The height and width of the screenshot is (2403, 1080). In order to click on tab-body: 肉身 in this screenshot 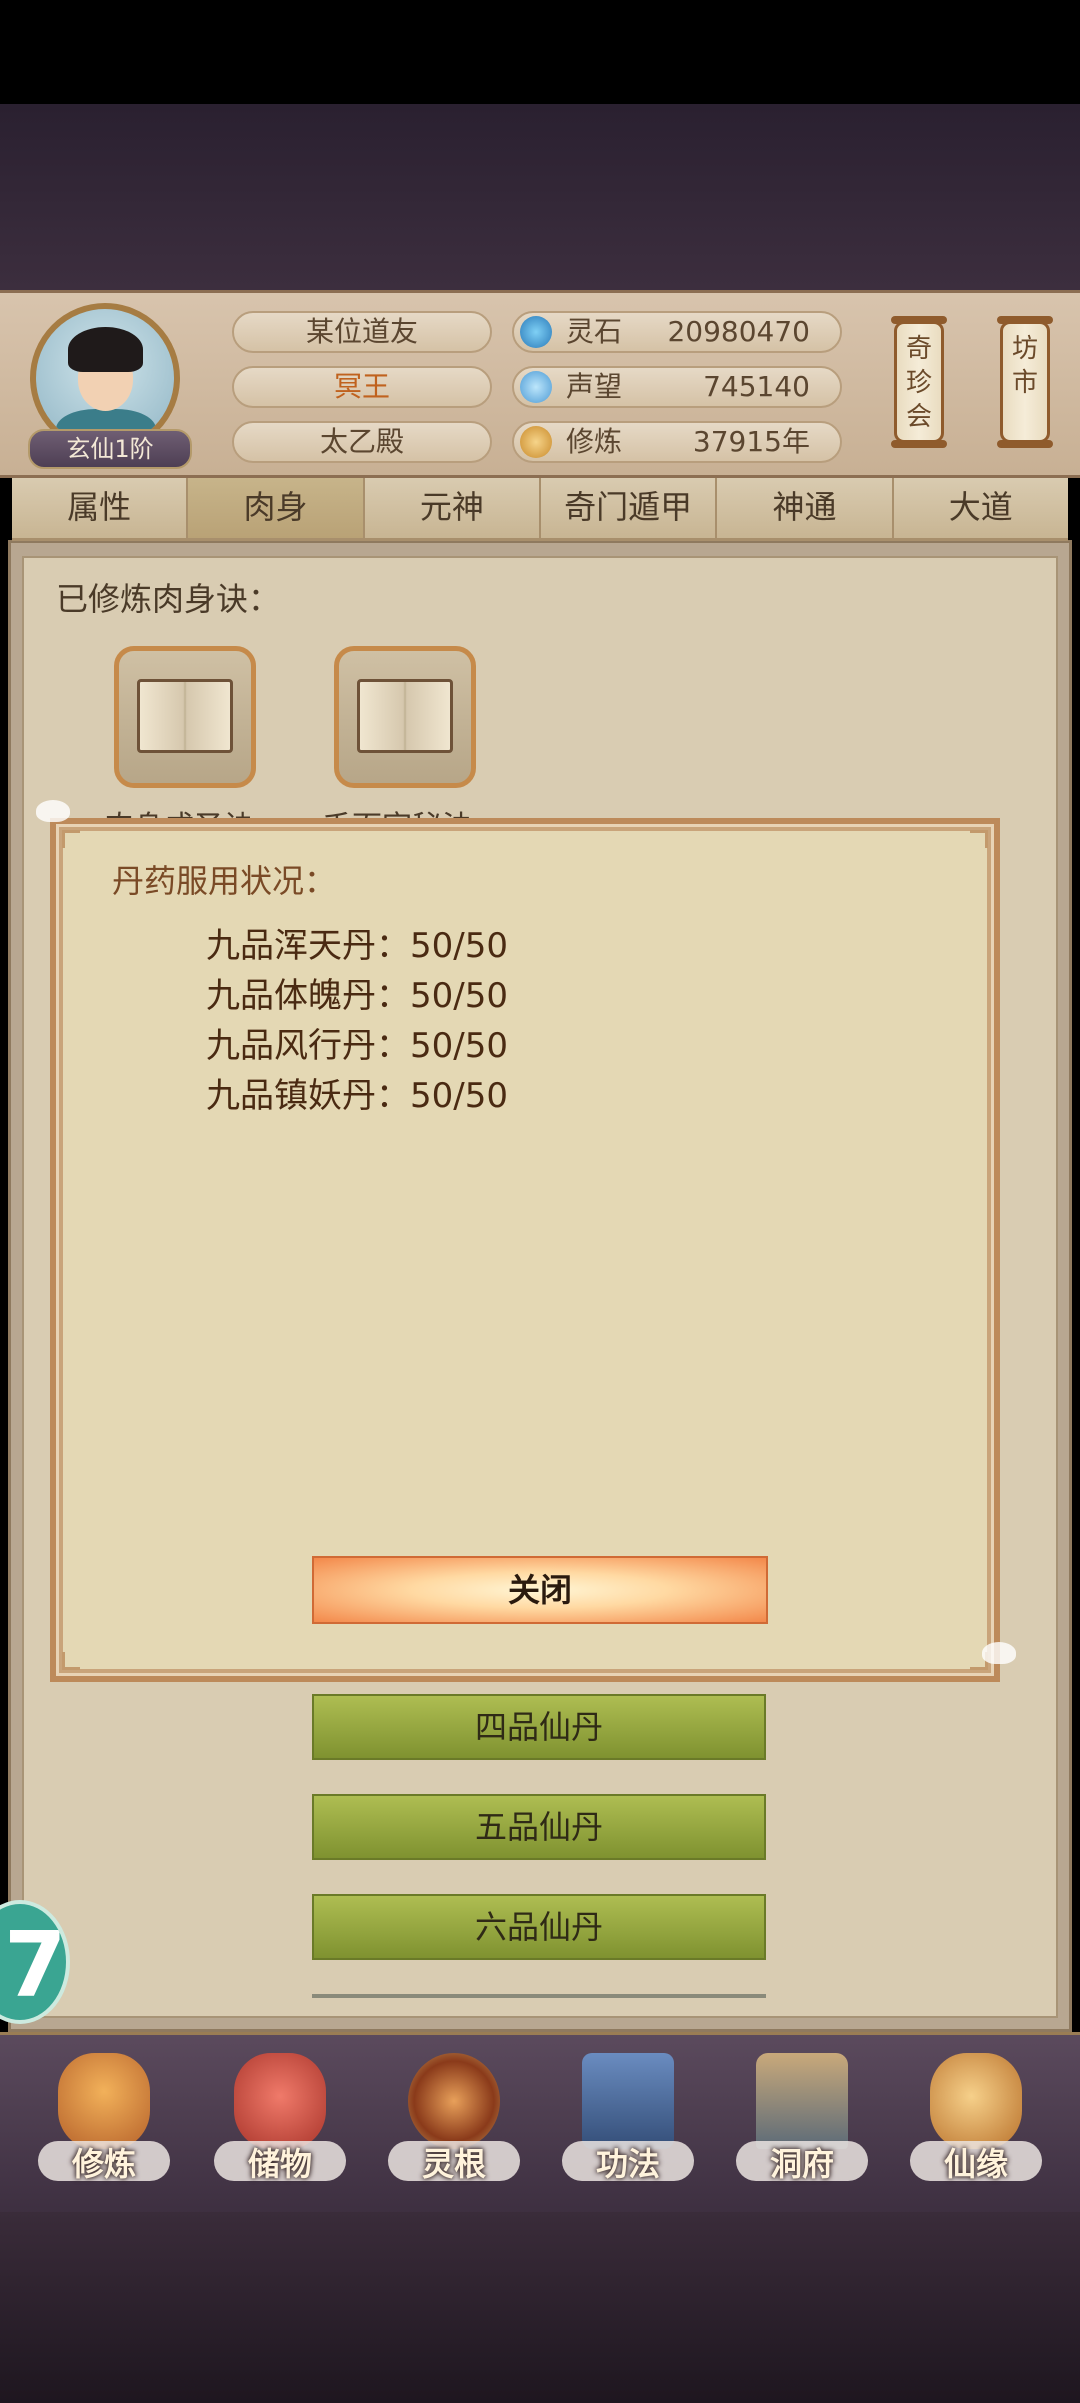, I will do `click(276, 508)`.